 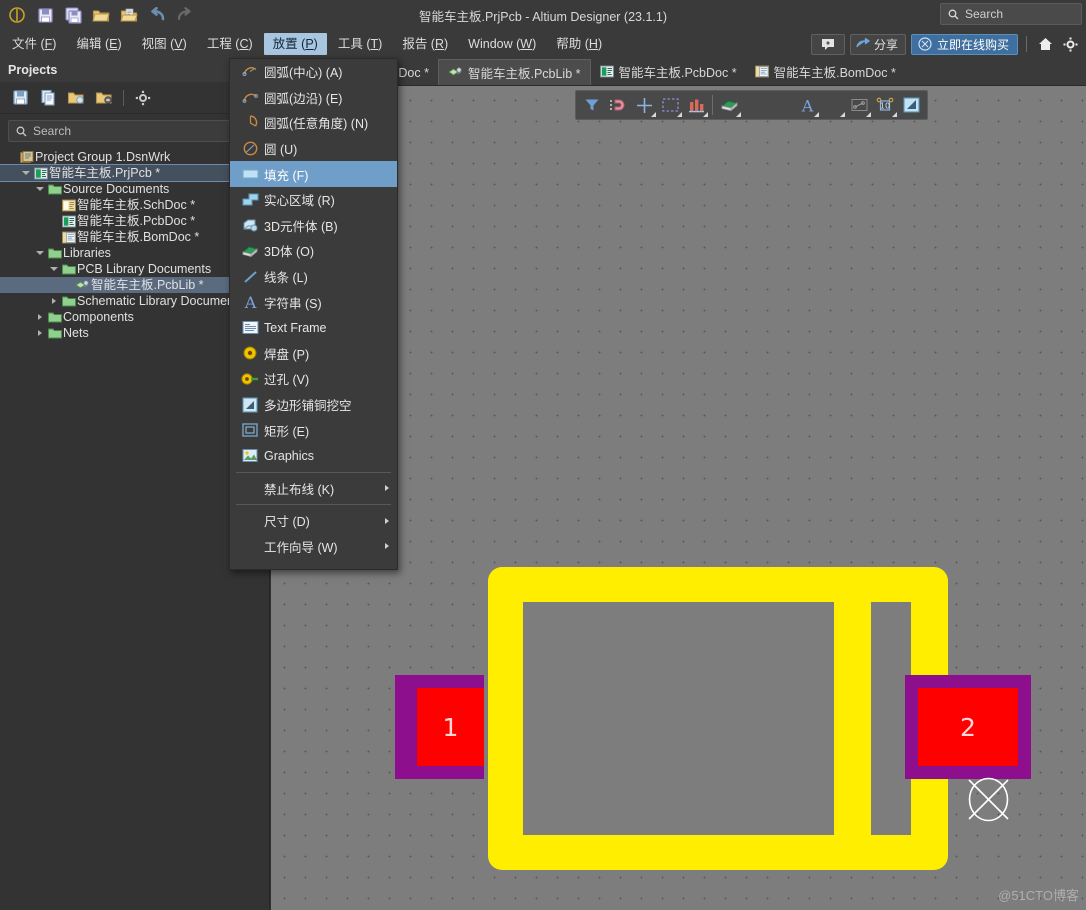 What do you see at coordinates (425, 44) in the screenshot?
I see `menu-r: 报告 (R)` at bounding box center [425, 44].